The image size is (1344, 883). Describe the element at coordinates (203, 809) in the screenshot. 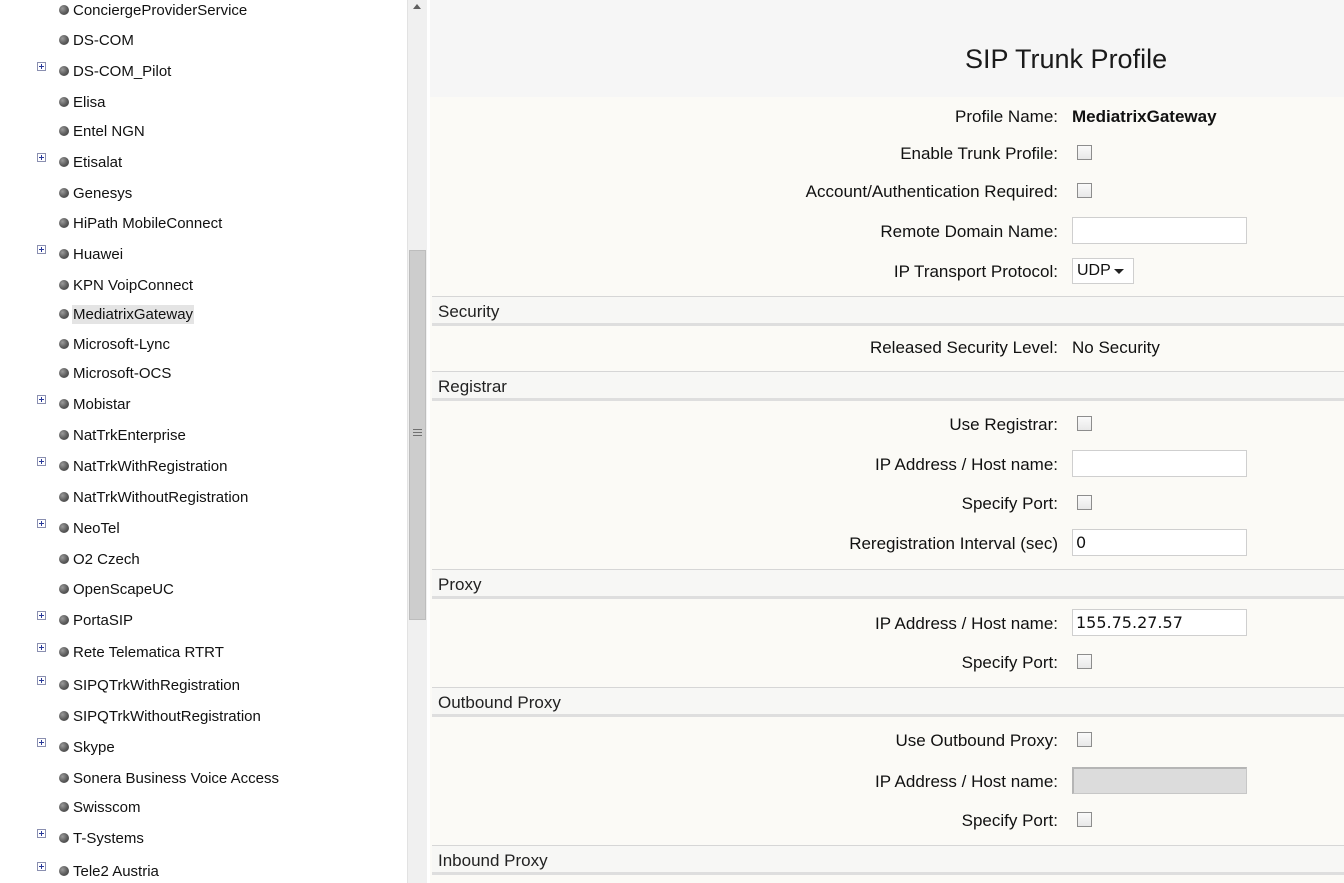

I see `tree-item-swisscom: Swisscom` at that location.